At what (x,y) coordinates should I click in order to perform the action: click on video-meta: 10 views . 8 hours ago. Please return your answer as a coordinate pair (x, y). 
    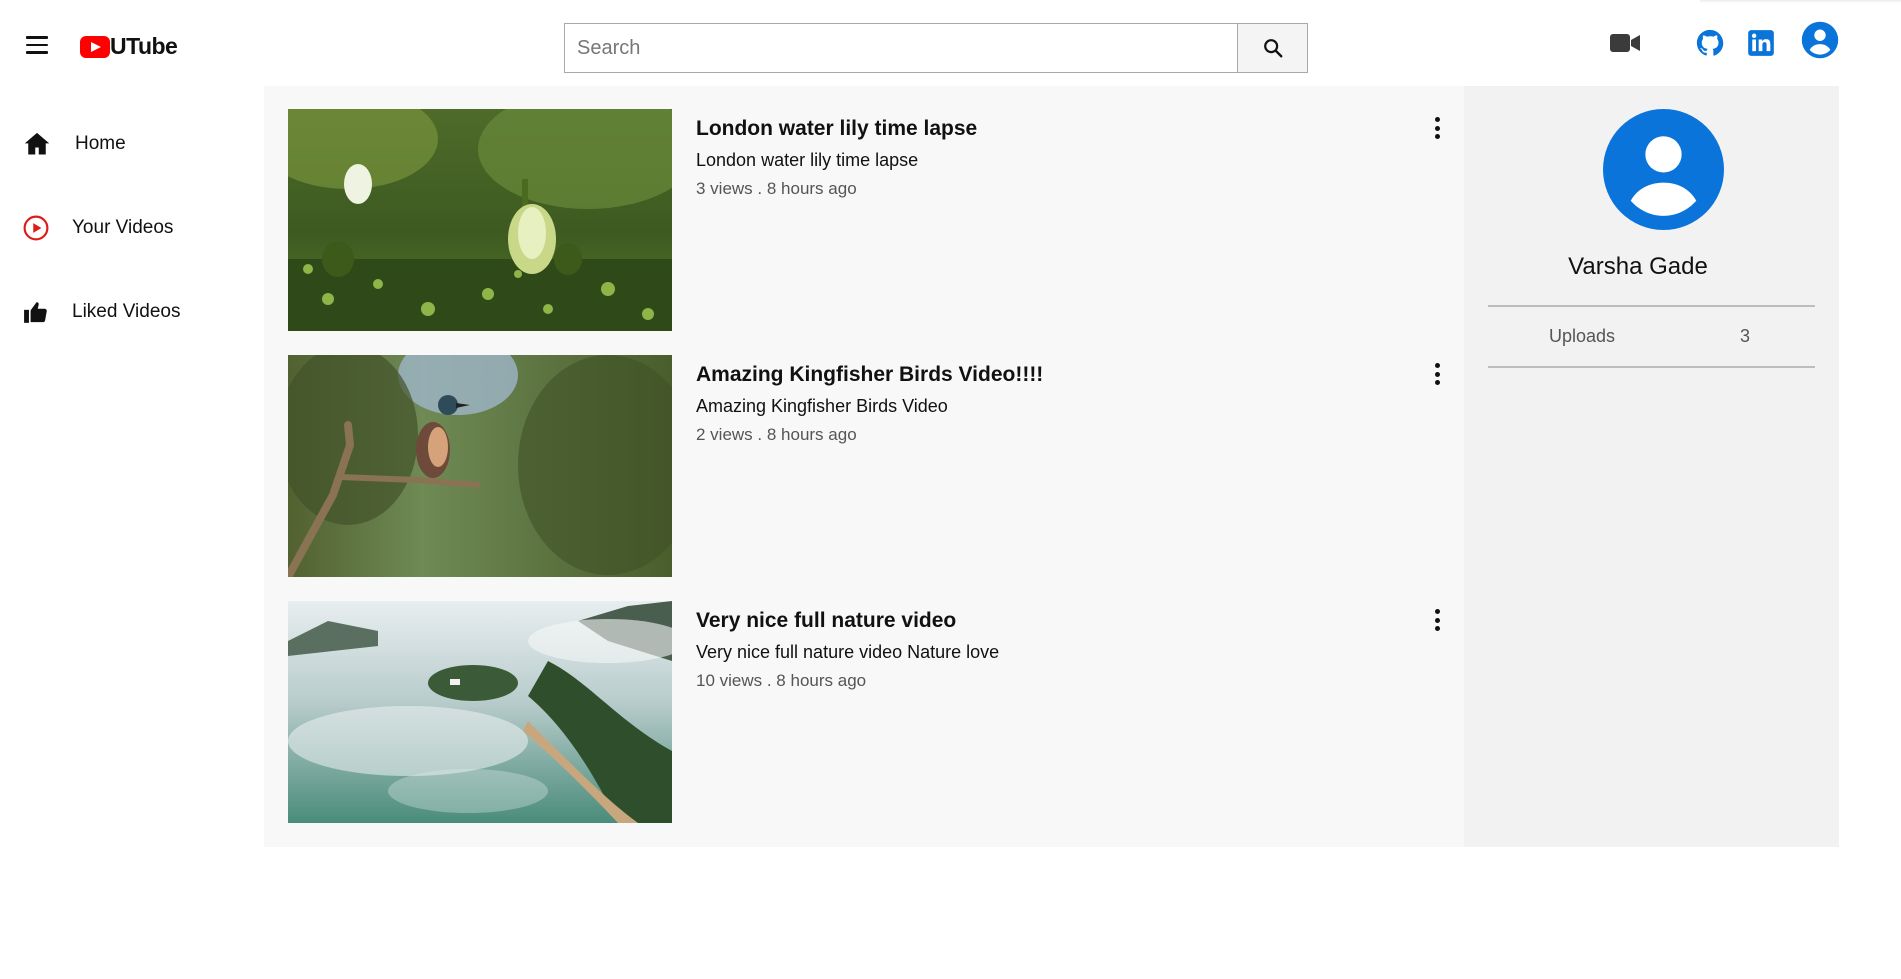
    Looking at the image, I should click on (781, 680).